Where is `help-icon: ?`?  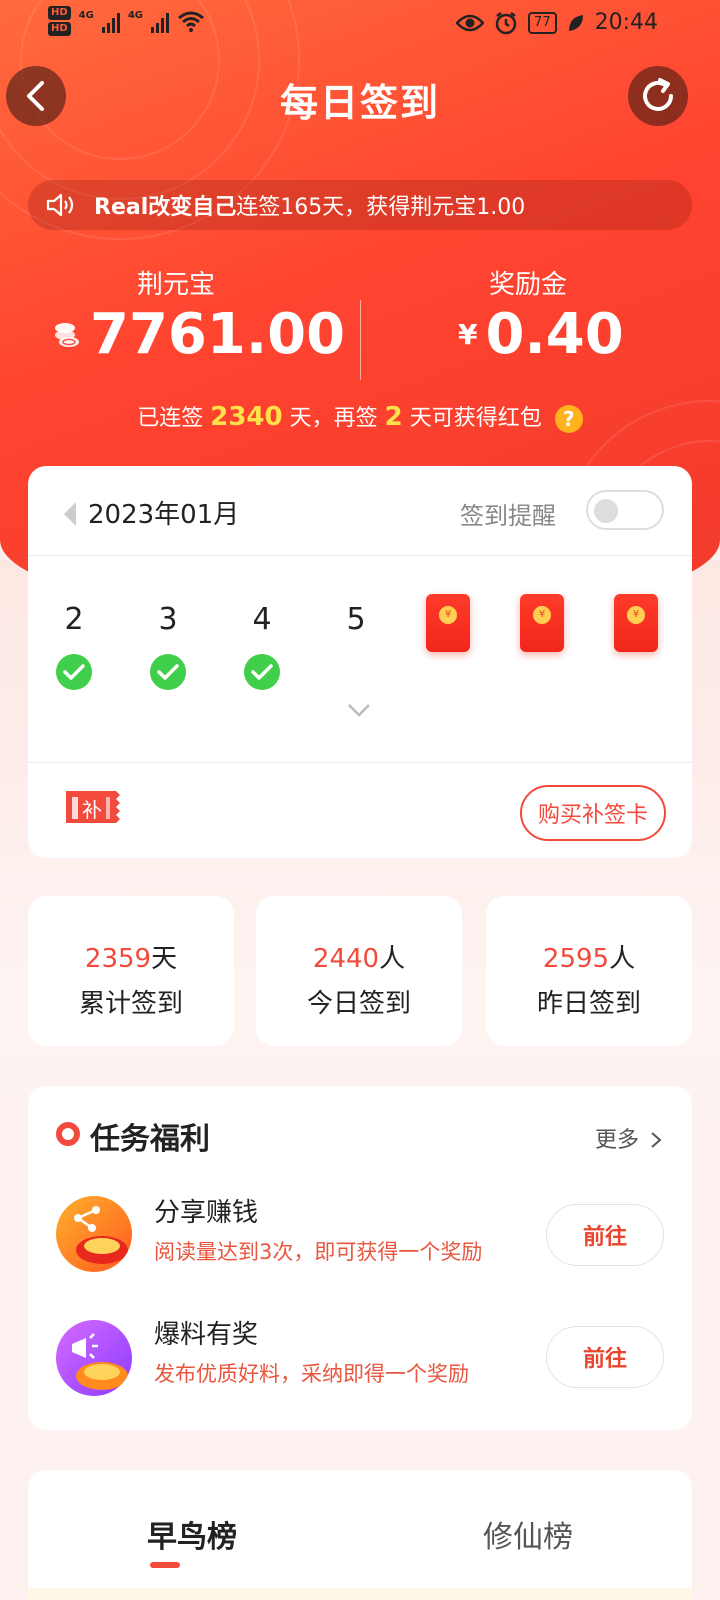
help-icon: ? is located at coordinates (568, 419).